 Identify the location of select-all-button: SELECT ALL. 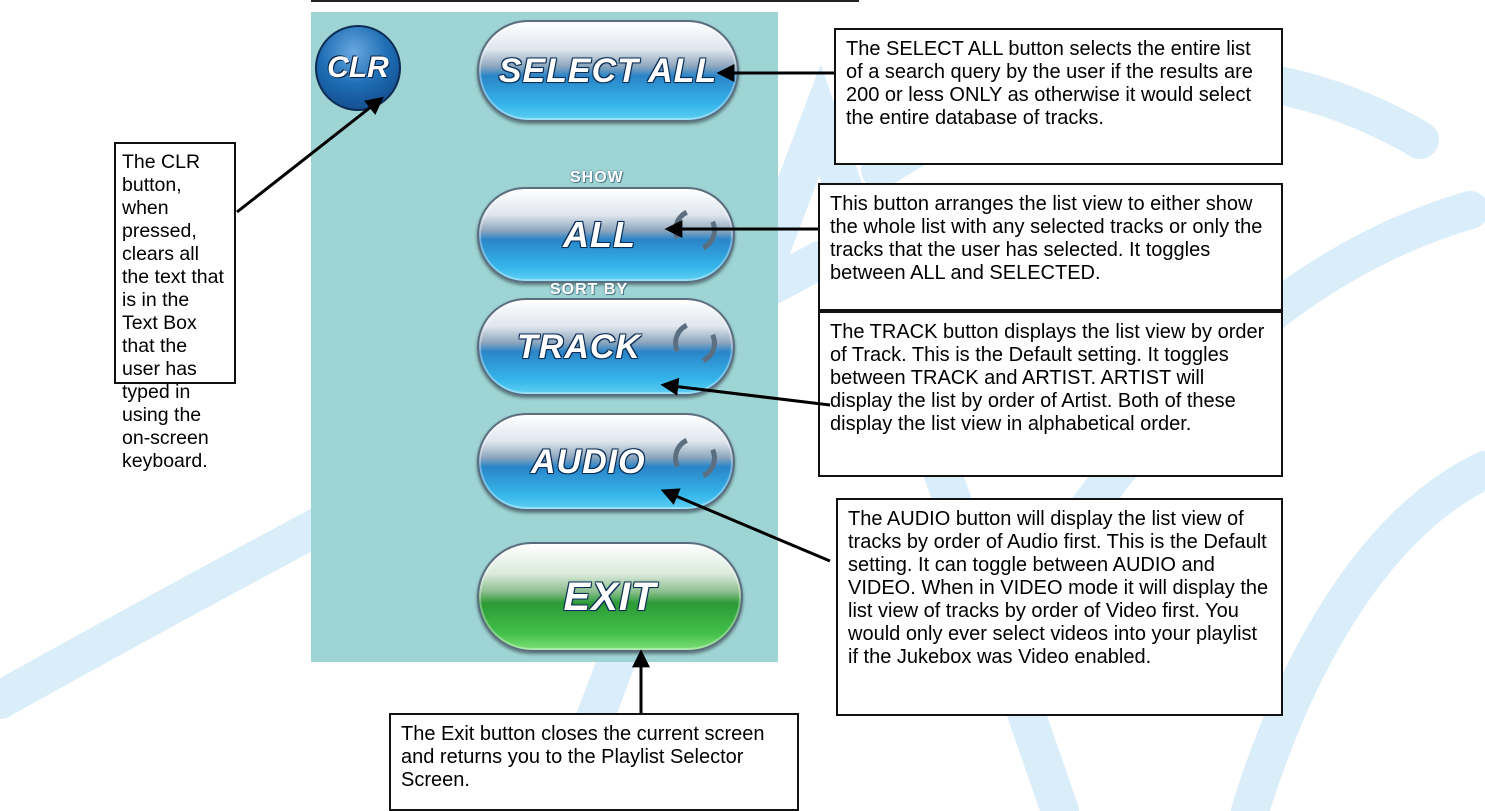
(608, 71).